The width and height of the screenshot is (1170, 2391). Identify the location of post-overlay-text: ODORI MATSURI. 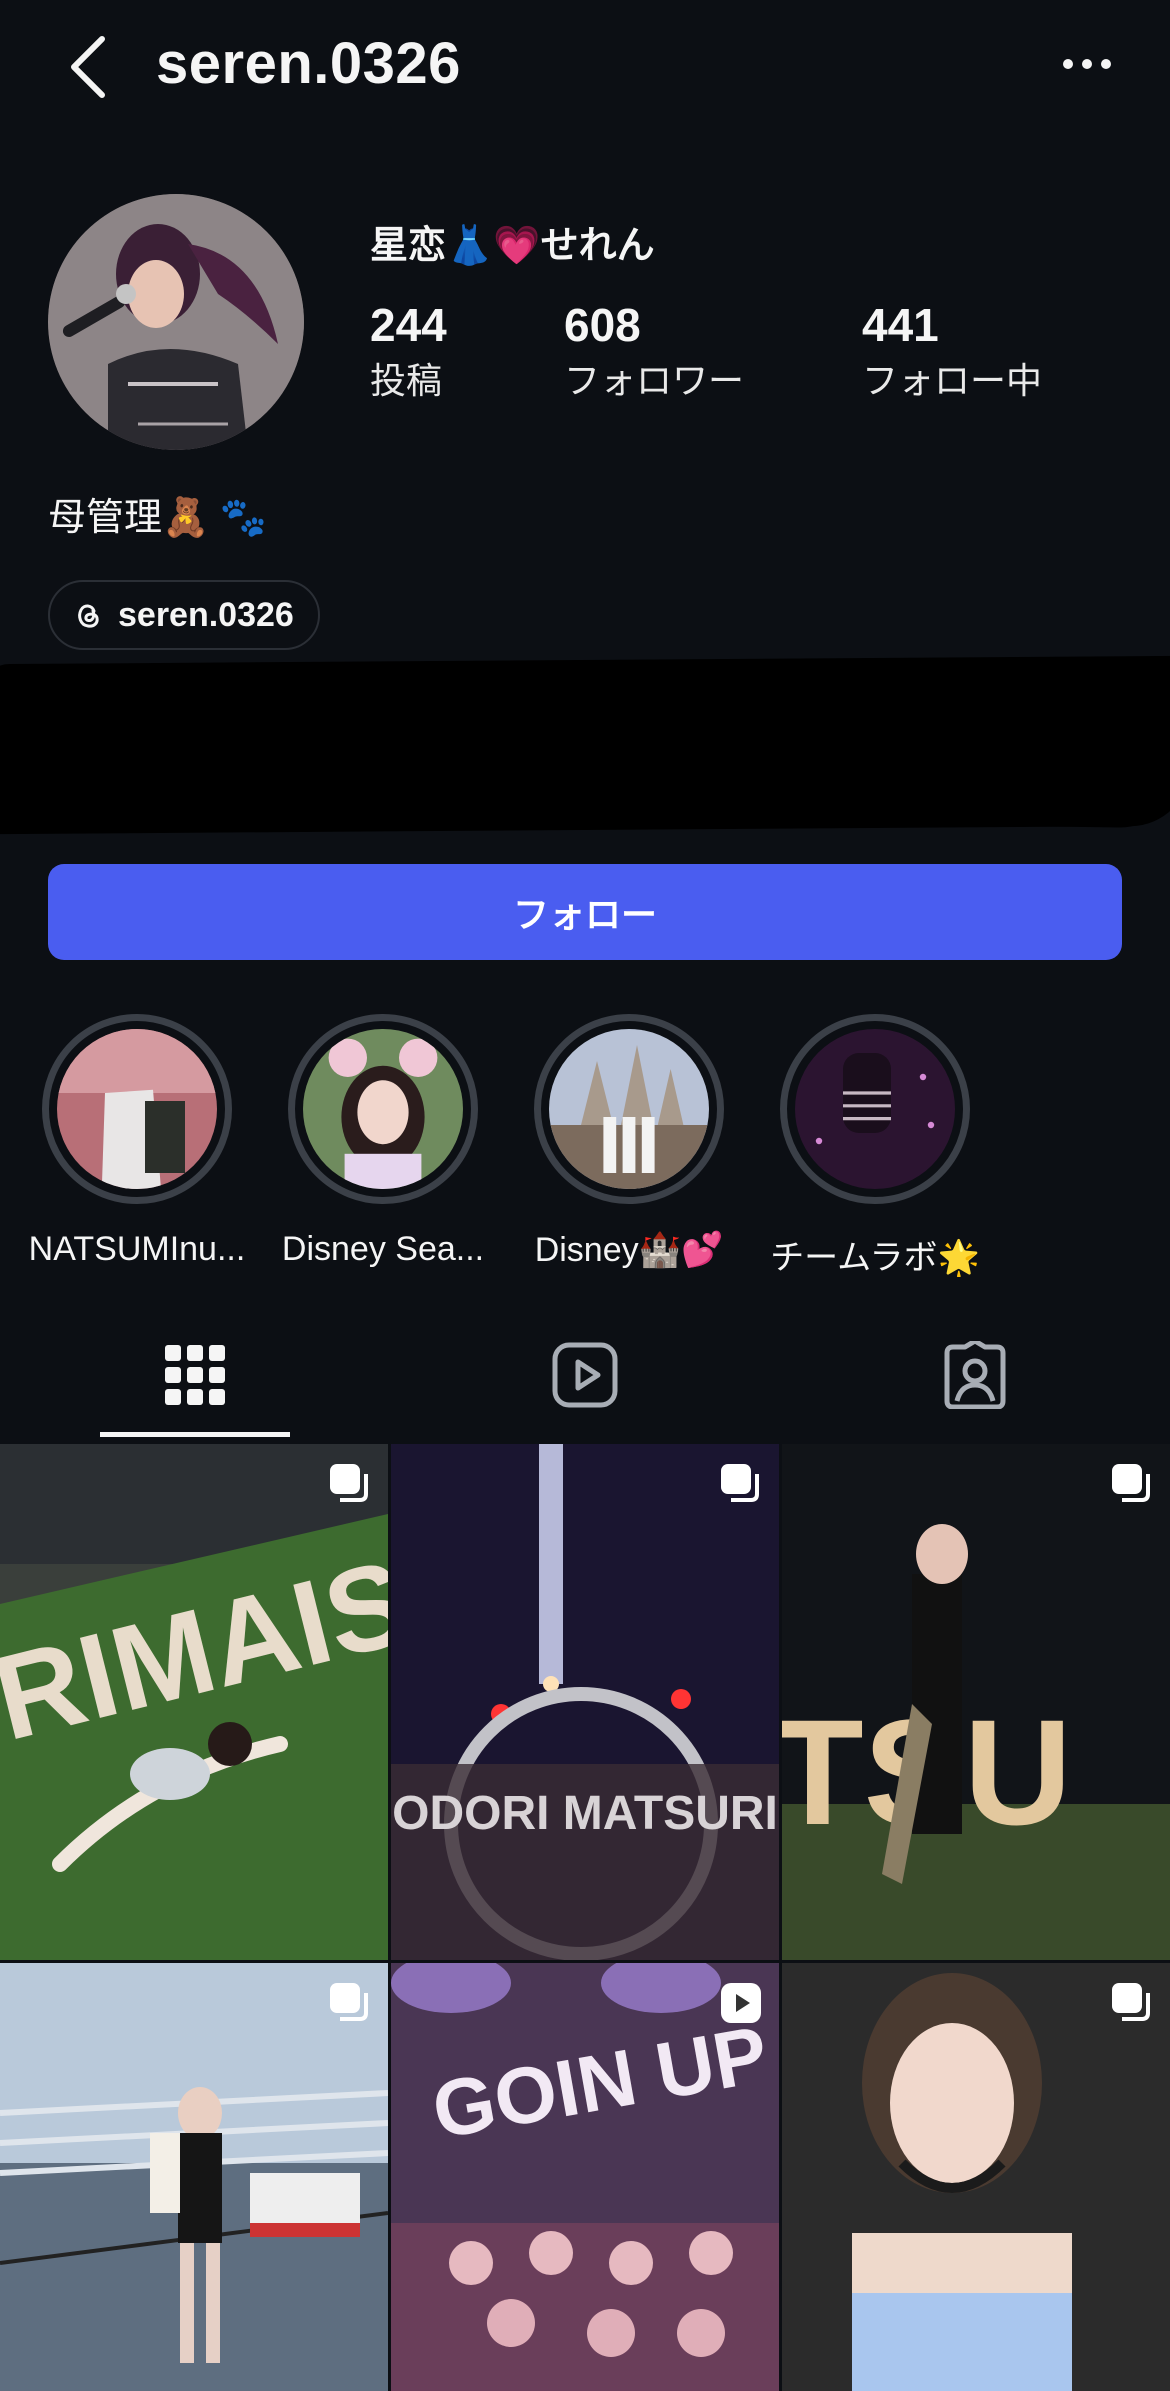
(585, 1813).